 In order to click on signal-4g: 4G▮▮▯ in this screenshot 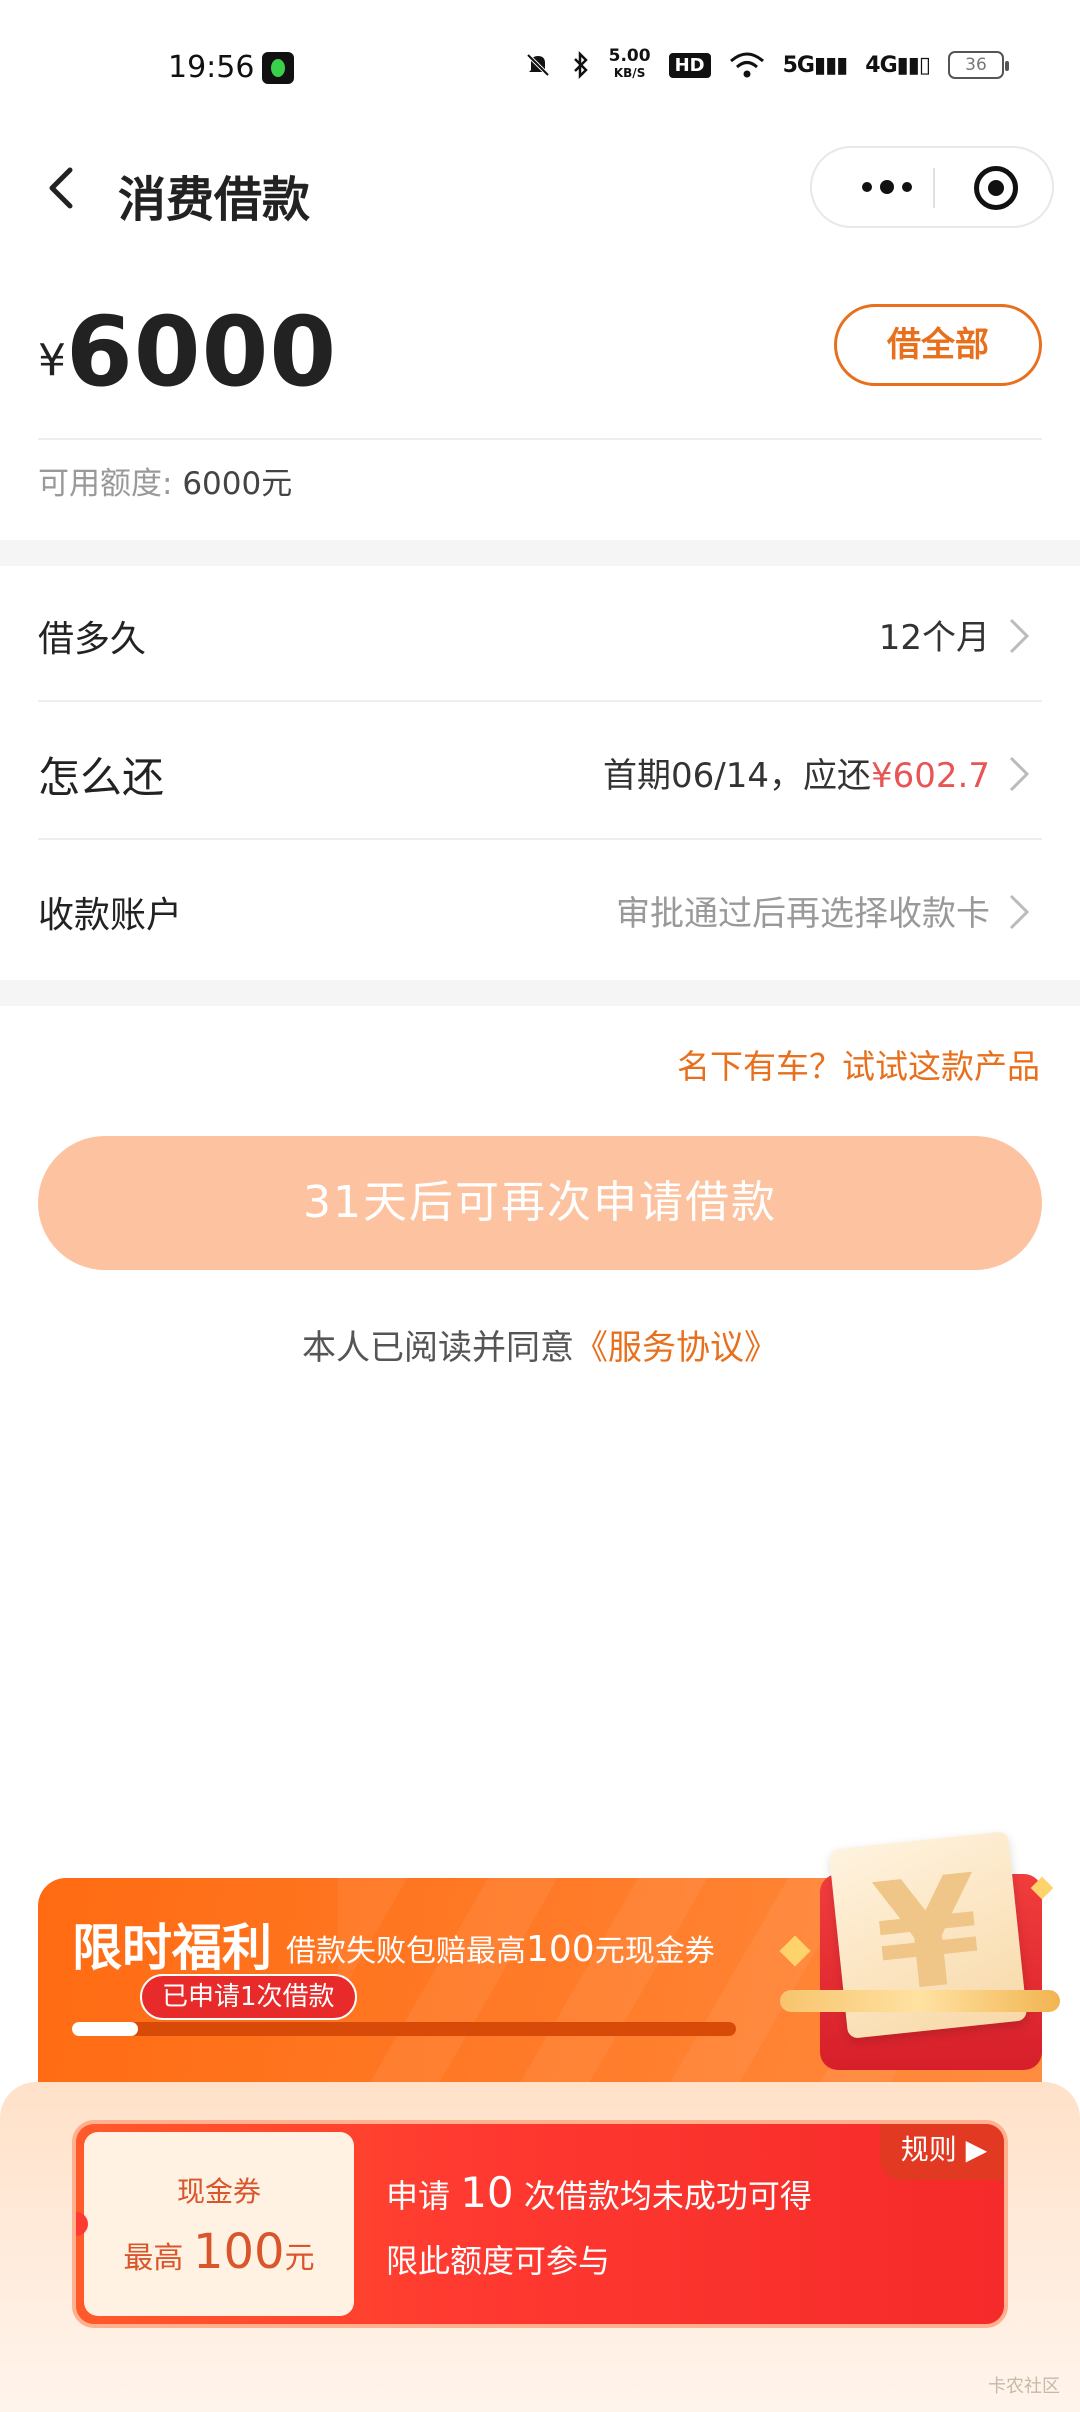, I will do `click(898, 65)`.